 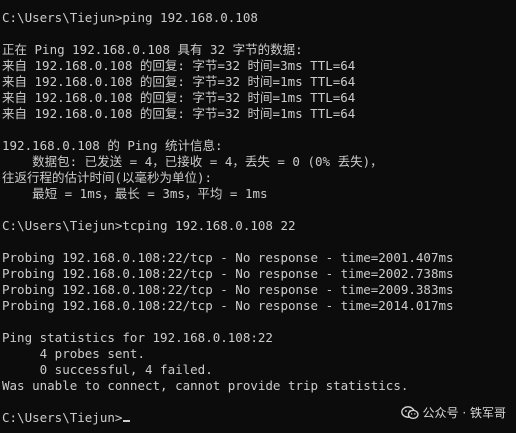 What do you see at coordinates (107, 369) in the screenshot?
I see `terminal-line: 0 successful, 4 failed.` at bounding box center [107, 369].